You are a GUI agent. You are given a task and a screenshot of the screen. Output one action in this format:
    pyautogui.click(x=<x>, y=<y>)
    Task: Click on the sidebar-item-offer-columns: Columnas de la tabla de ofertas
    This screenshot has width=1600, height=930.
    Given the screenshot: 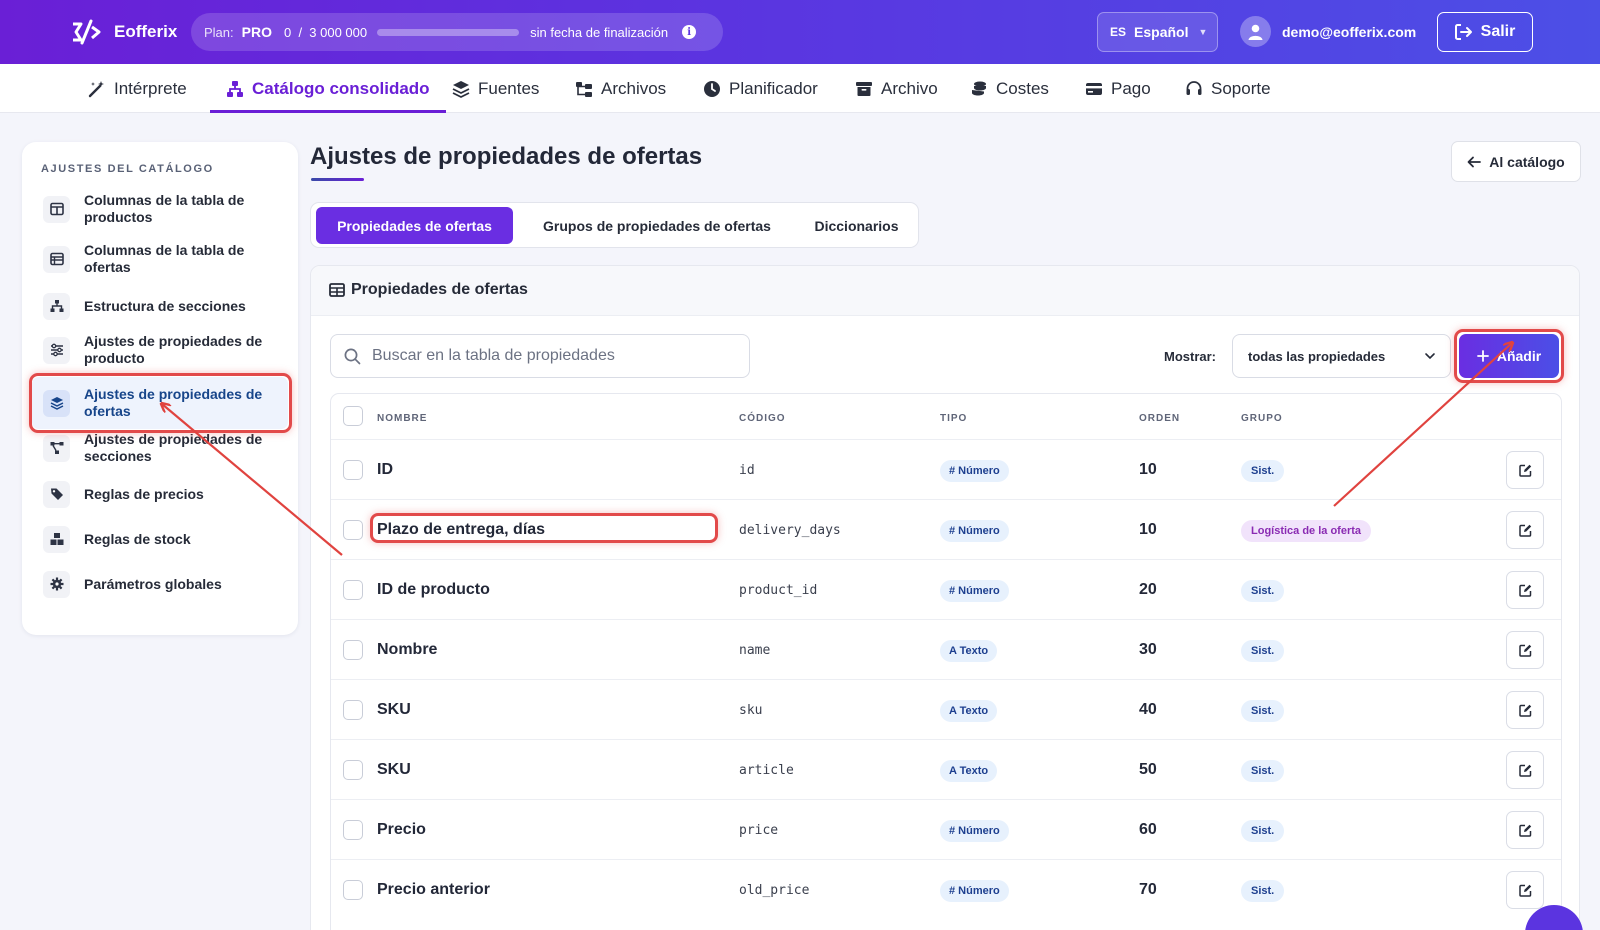 What is the action you would take?
    pyautogui.click(x=160, y=259)
    